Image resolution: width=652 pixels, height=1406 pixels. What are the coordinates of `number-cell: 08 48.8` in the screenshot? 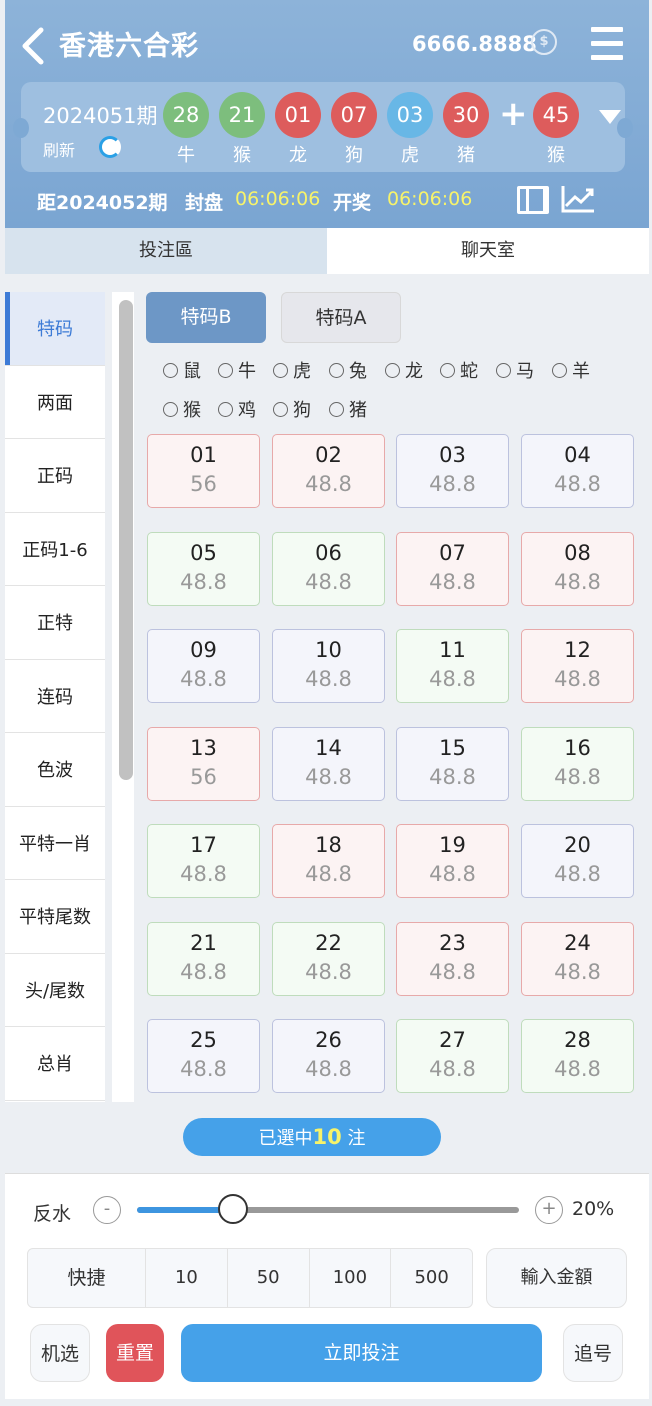 It's located at (577, 568).